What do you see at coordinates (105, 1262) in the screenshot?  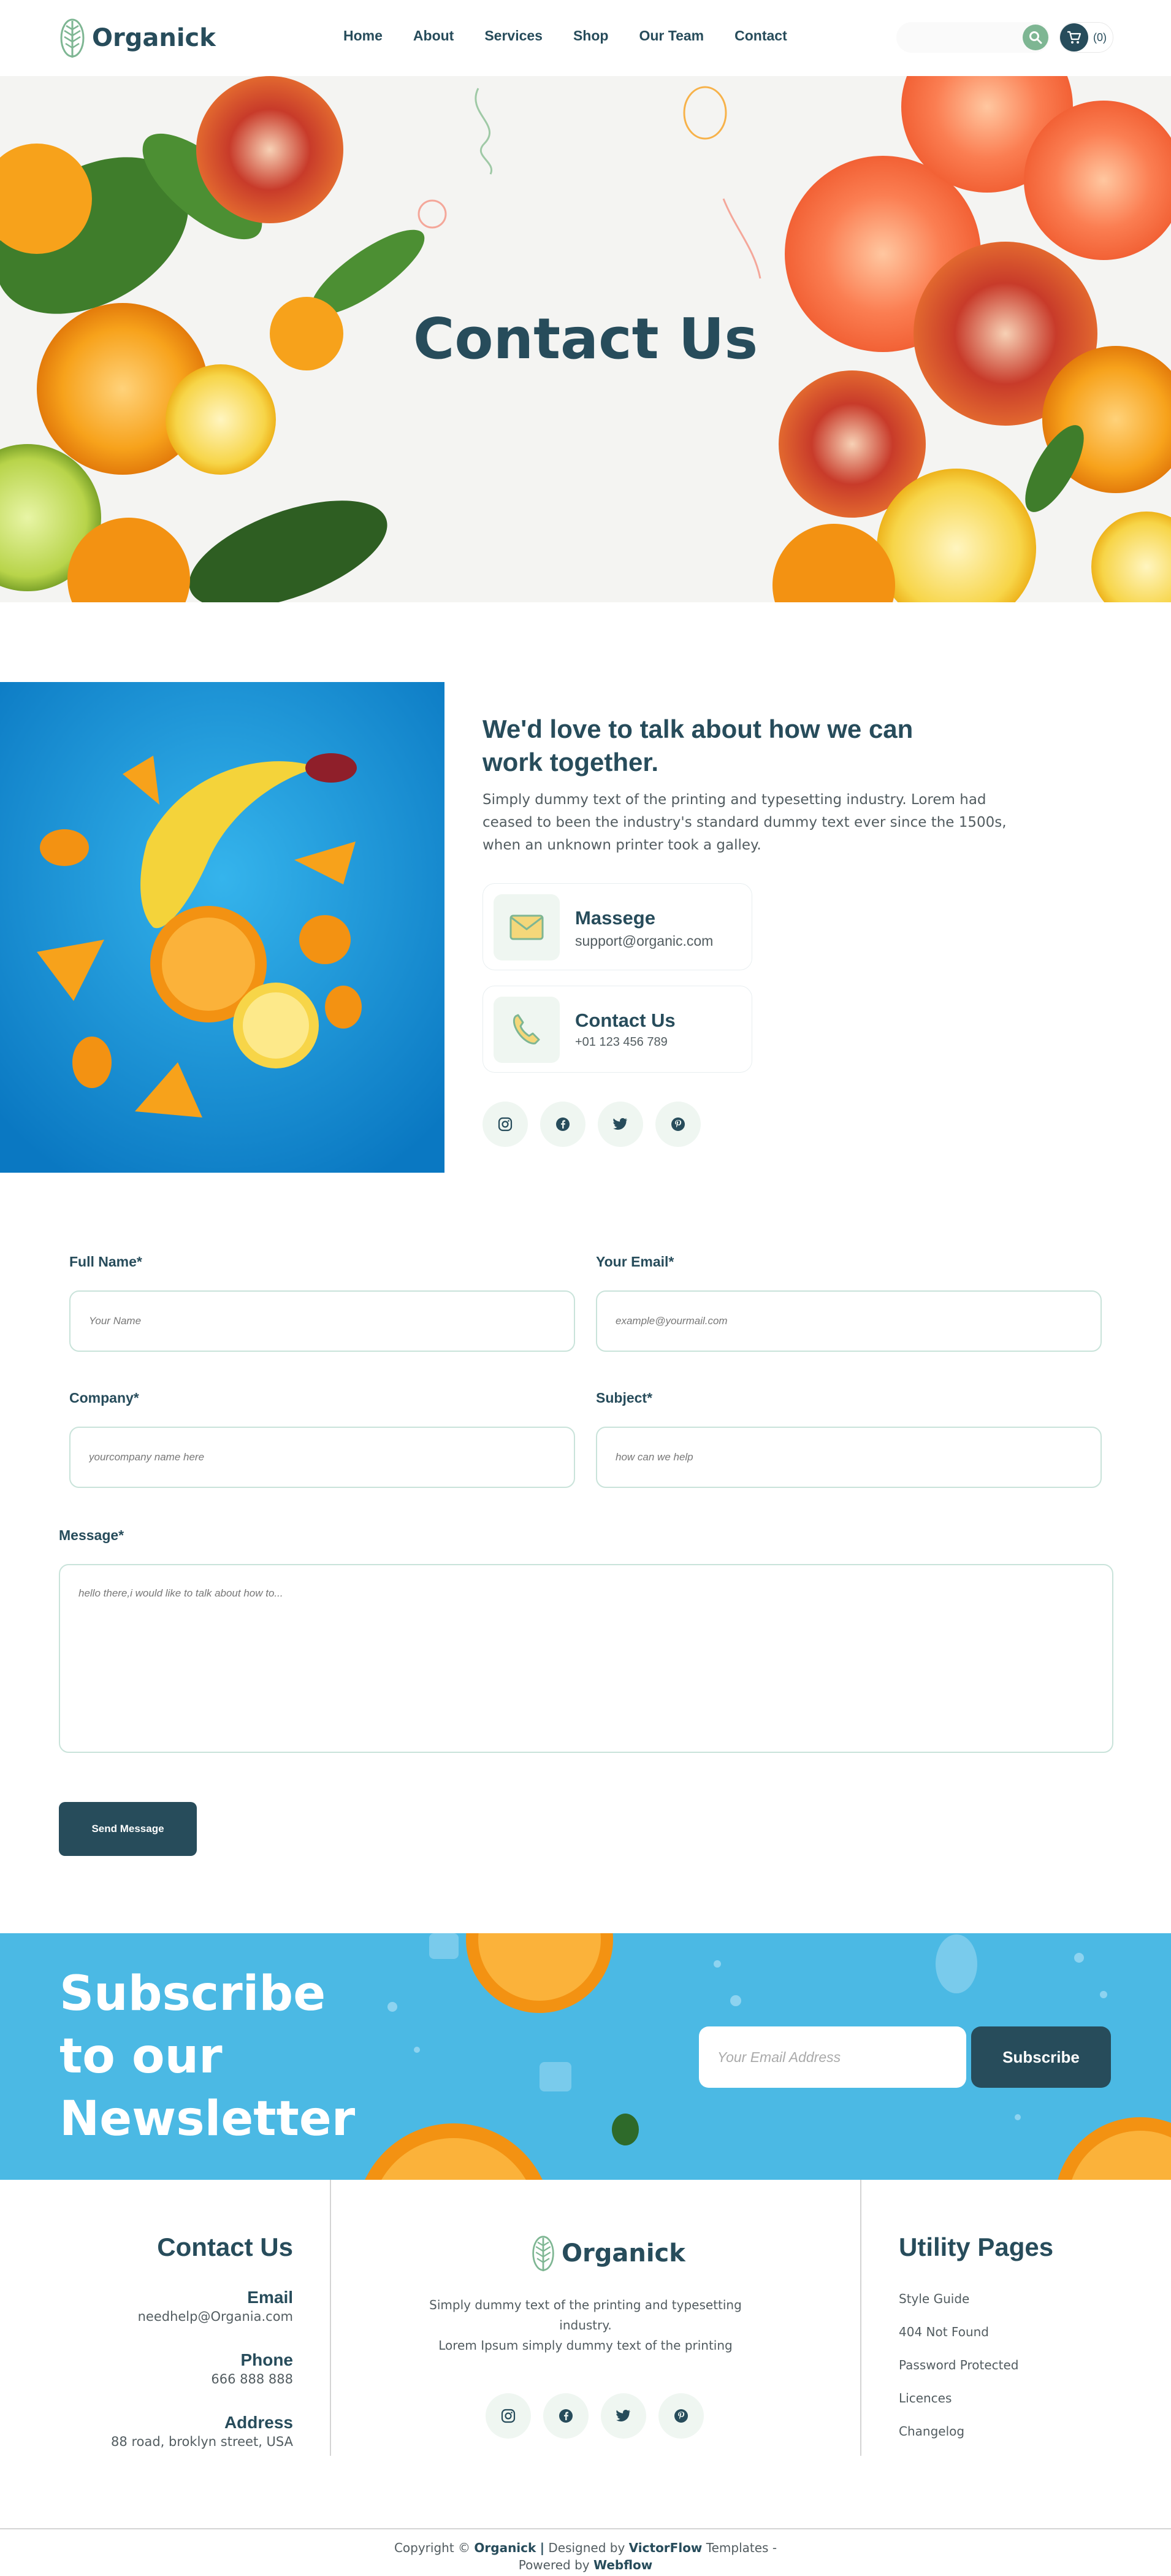 I see `full-name-label: Full Name*` at bounding box center [105, 1262].